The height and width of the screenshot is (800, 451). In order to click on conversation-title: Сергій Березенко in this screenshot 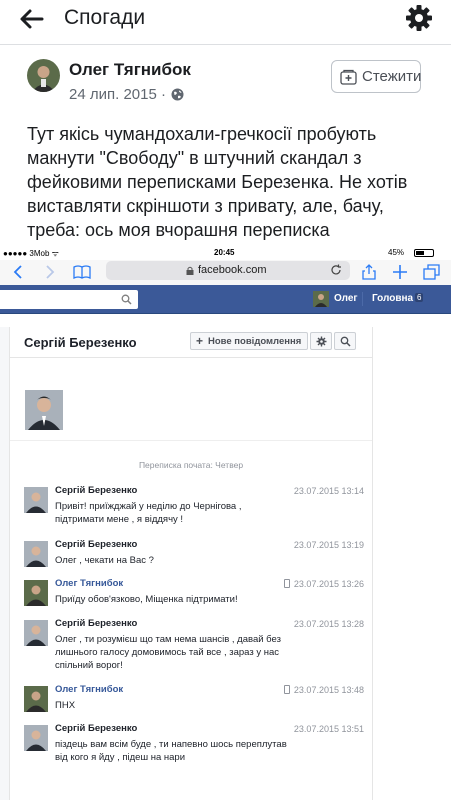, I will do `click(80, 342)`.